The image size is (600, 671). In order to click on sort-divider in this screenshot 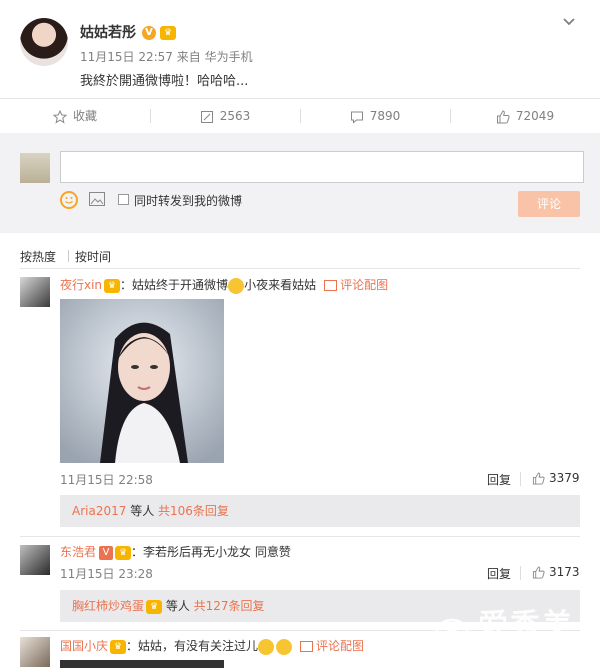, I will do `click(68, 256)`.